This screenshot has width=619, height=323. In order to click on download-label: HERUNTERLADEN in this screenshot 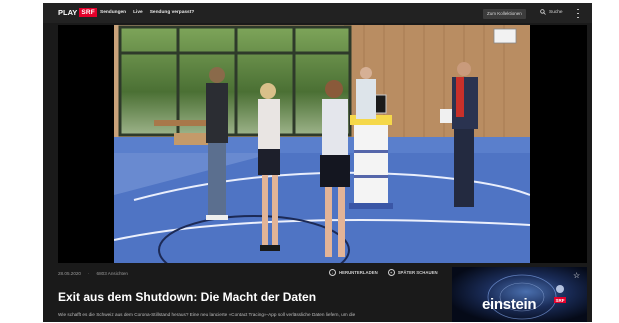, I will do `click(358, 272)`.